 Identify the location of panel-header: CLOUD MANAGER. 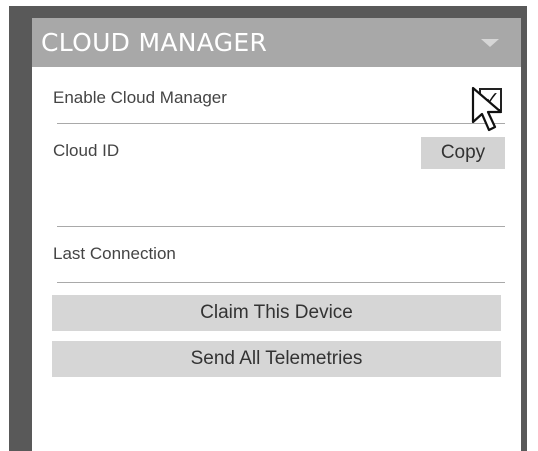
(276, 42).